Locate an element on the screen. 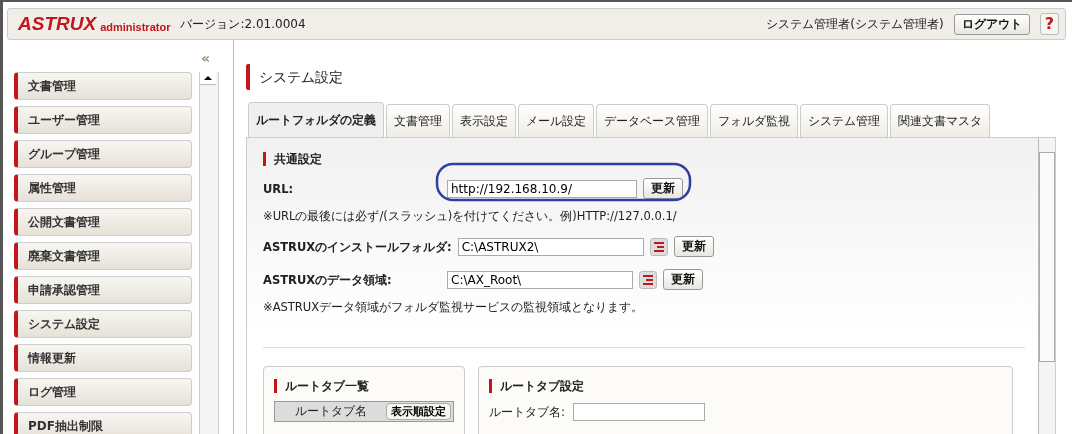  sidebar-item: ログ管理 is located at coordinates (103, 392).